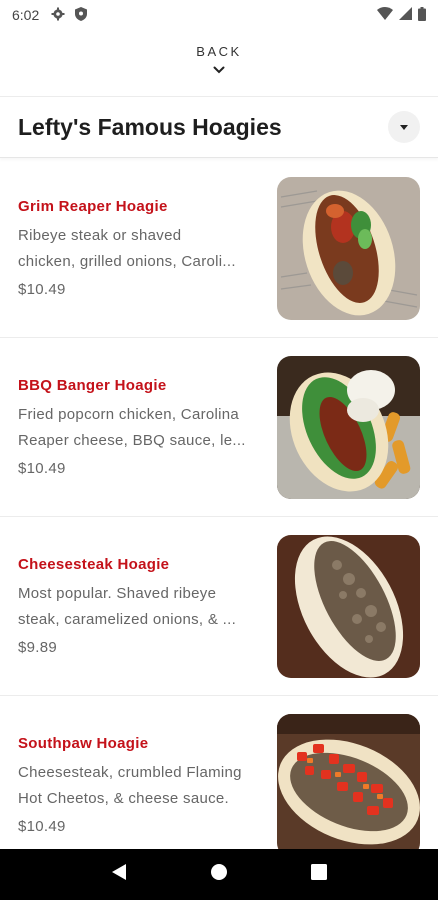  I want to click on item-name: Southpaw Hoagie, so click(83, 743).